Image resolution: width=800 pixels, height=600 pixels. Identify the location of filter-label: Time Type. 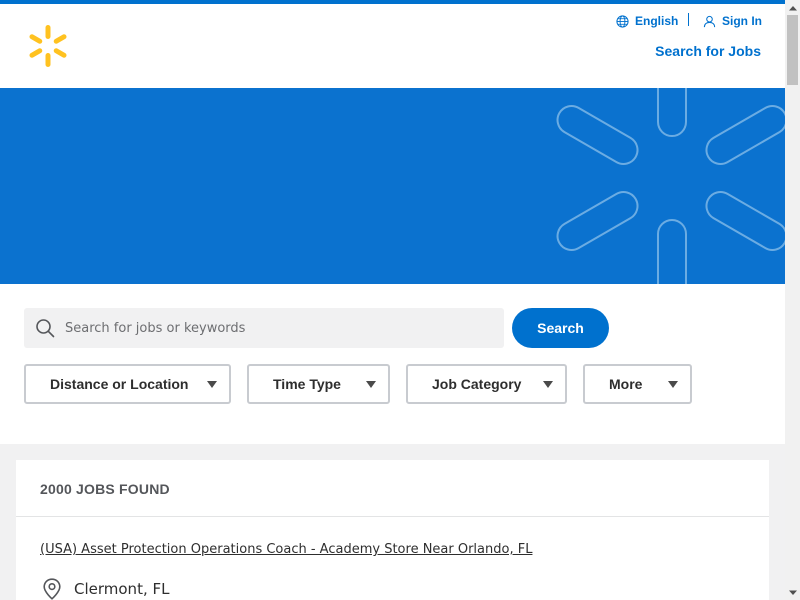
(307, 384).